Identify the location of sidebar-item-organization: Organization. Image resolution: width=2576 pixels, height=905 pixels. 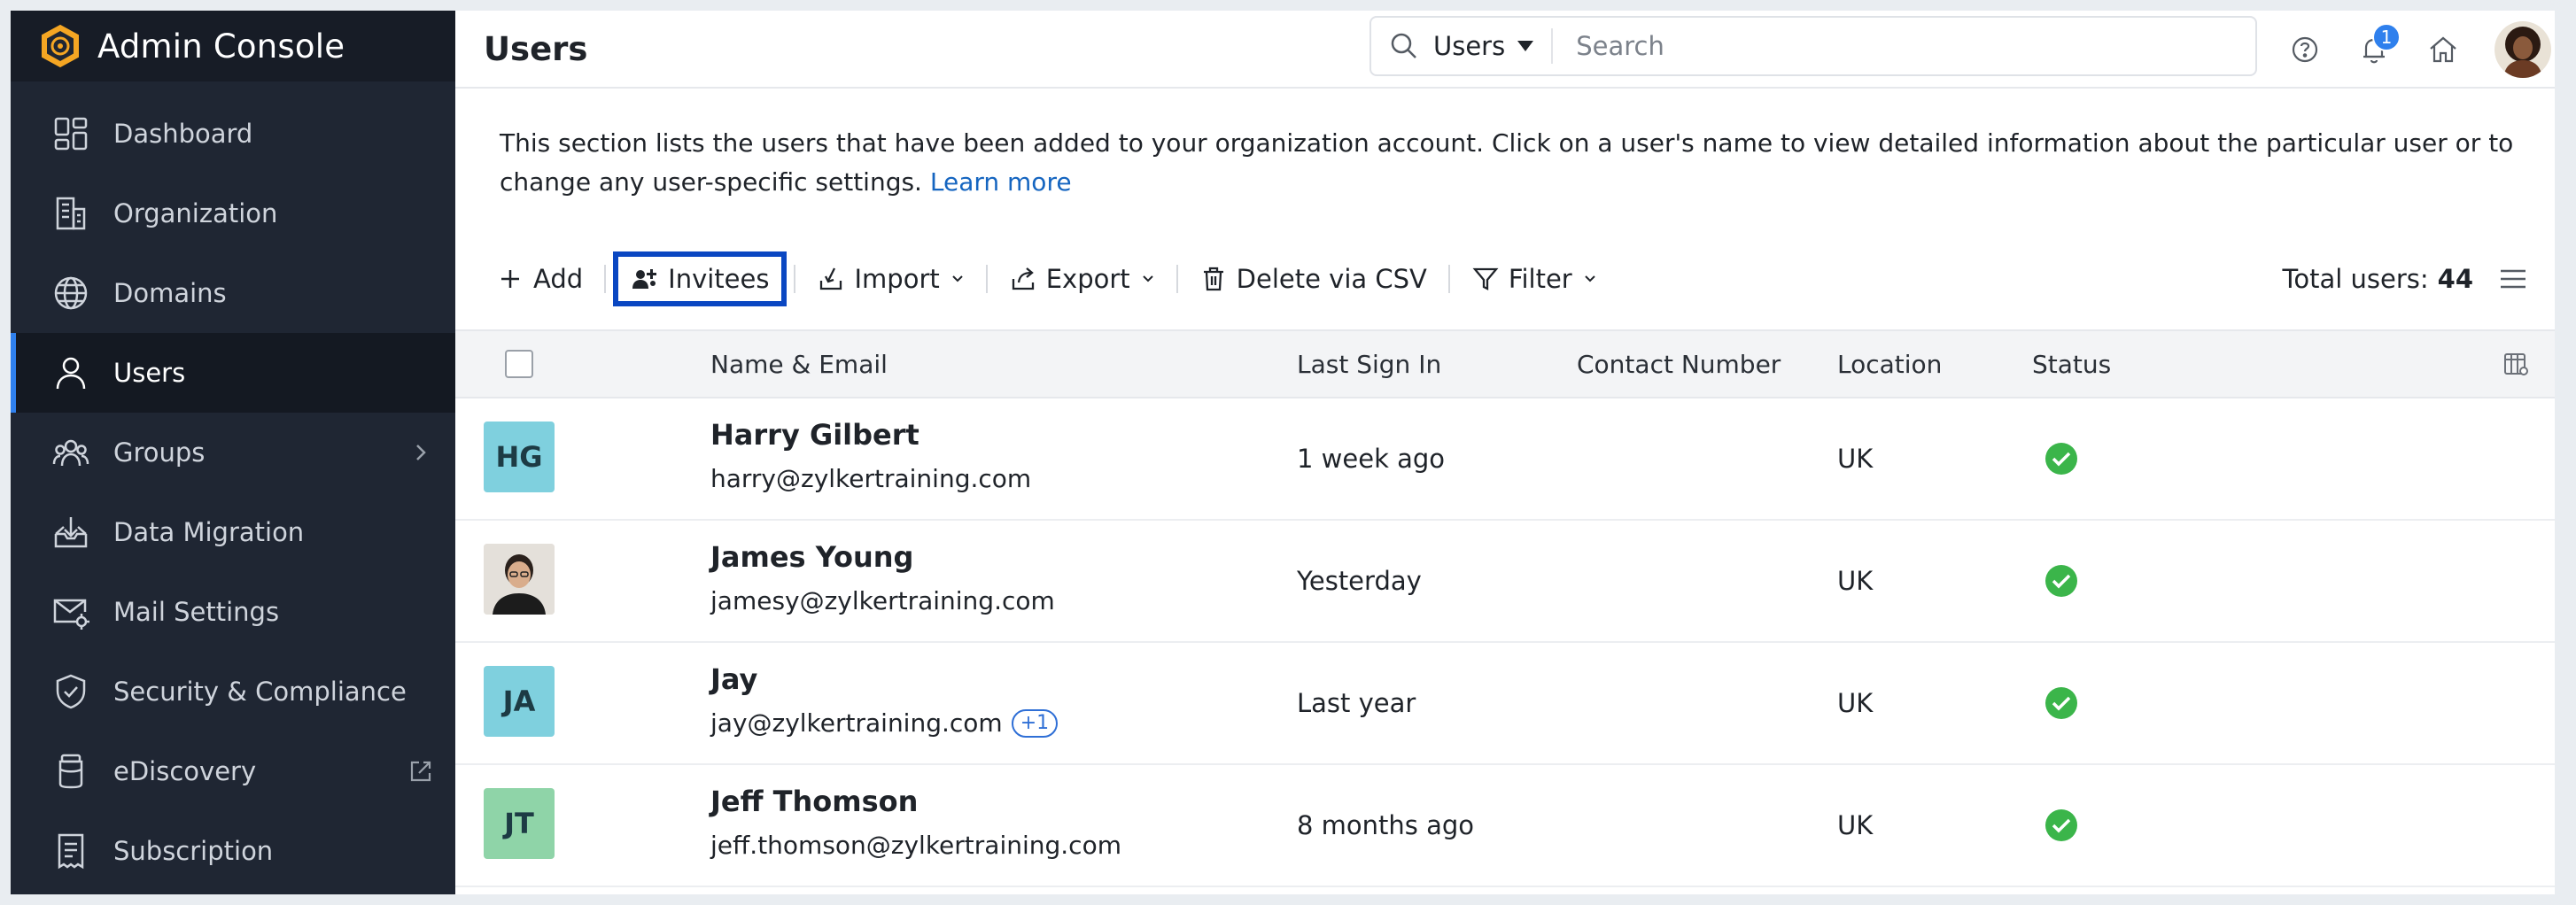
(233, 214).